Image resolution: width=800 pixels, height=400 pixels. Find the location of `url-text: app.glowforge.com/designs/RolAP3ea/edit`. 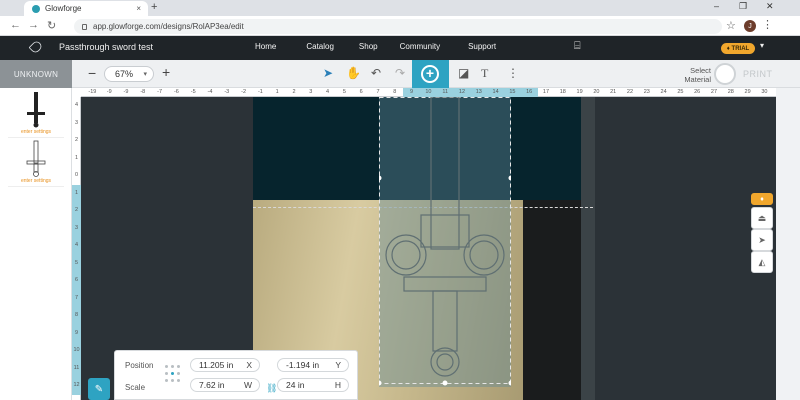

url-text: app.glowforge.com/designs/RolAP3ea/edit is located at coordinates (168, 26).